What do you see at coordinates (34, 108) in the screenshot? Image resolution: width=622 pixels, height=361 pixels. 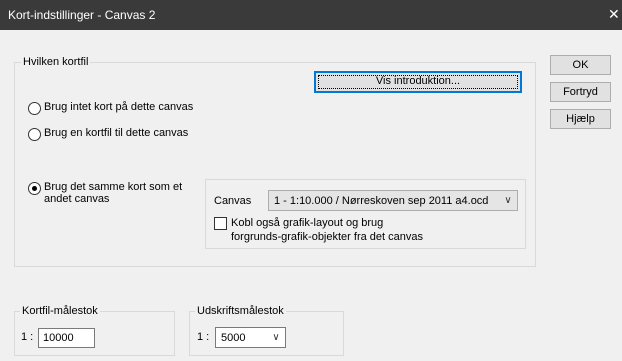 I see `radio-no-map-circle` at bounding box center [34, 108].